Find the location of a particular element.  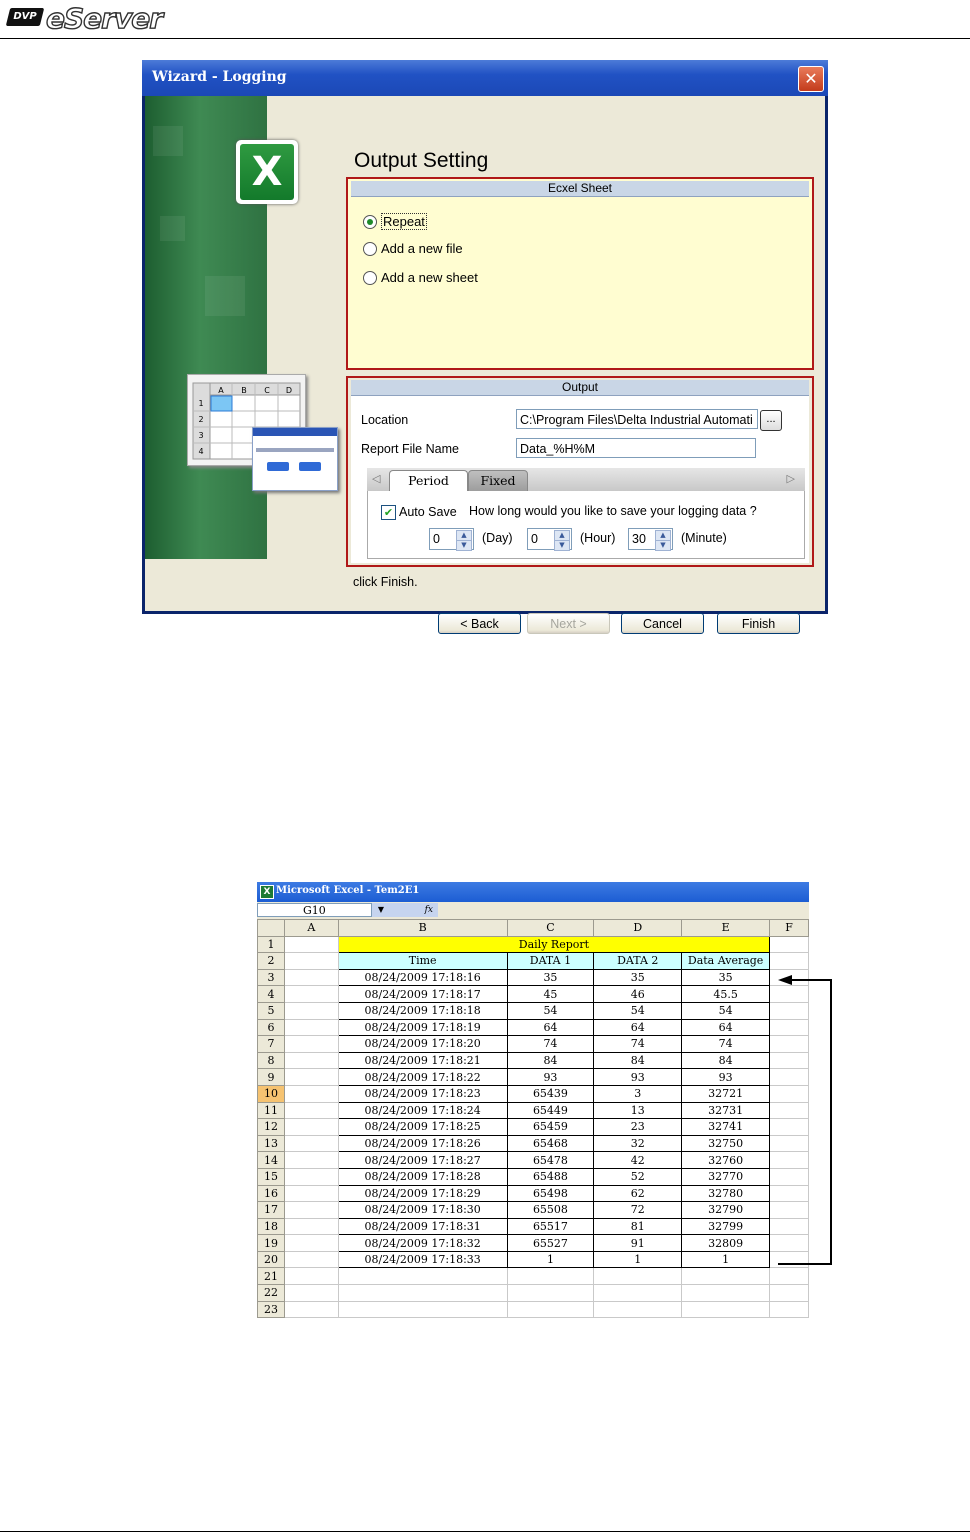

row-header: 1 is located at coordinates (271, 944).